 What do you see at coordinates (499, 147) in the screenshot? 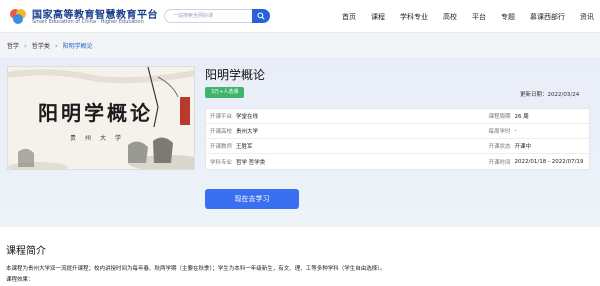
I see `info-label: 开课状态` at bounding box center [499, 147].